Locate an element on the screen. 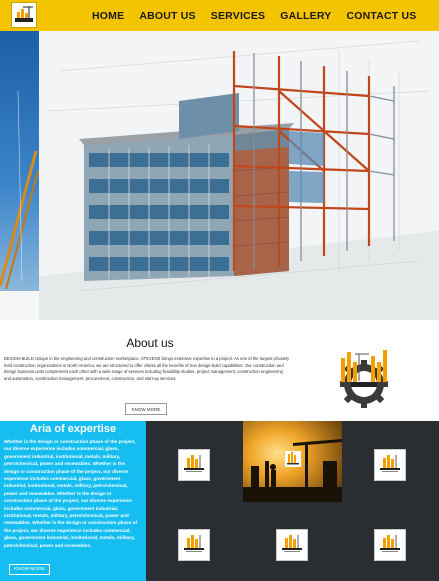 This screenshot has width=439, height=581. brand-logo is located at coordinates (24, 15).